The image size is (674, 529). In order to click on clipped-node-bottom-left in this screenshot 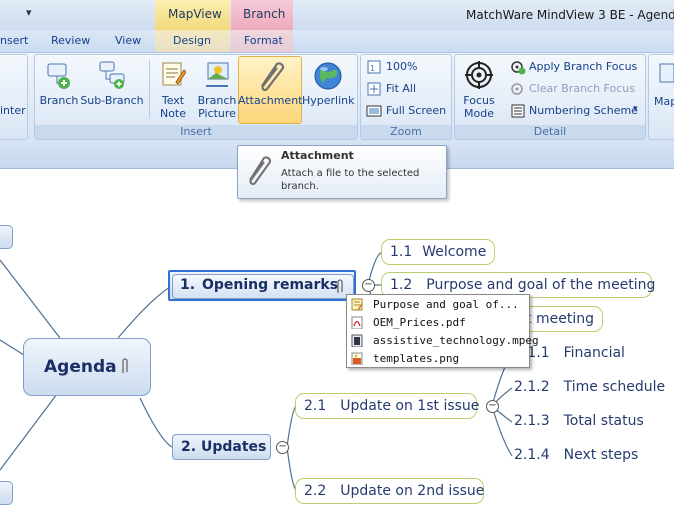, I will do `click(6, 493)`.